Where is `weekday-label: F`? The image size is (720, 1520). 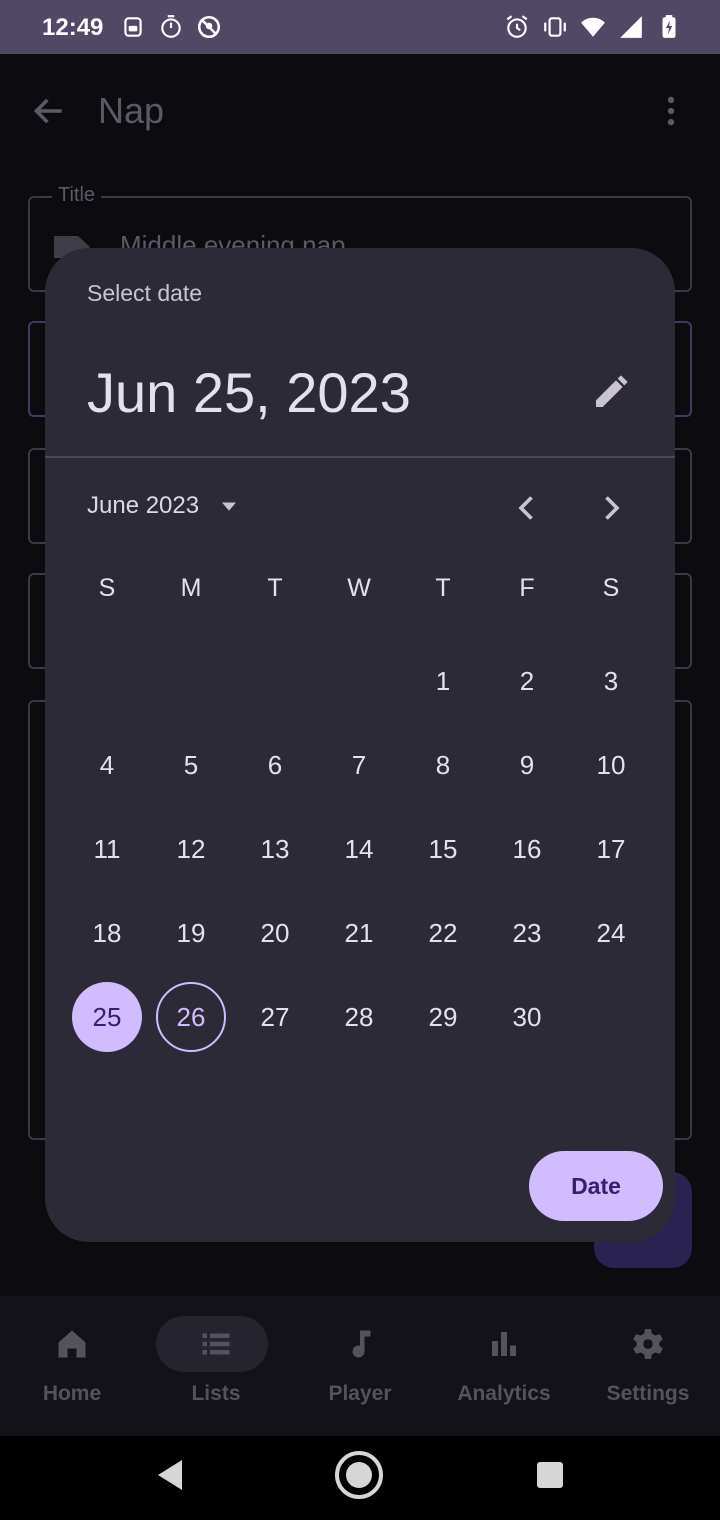 weekday-label: F is located at coordinates (527, 588).